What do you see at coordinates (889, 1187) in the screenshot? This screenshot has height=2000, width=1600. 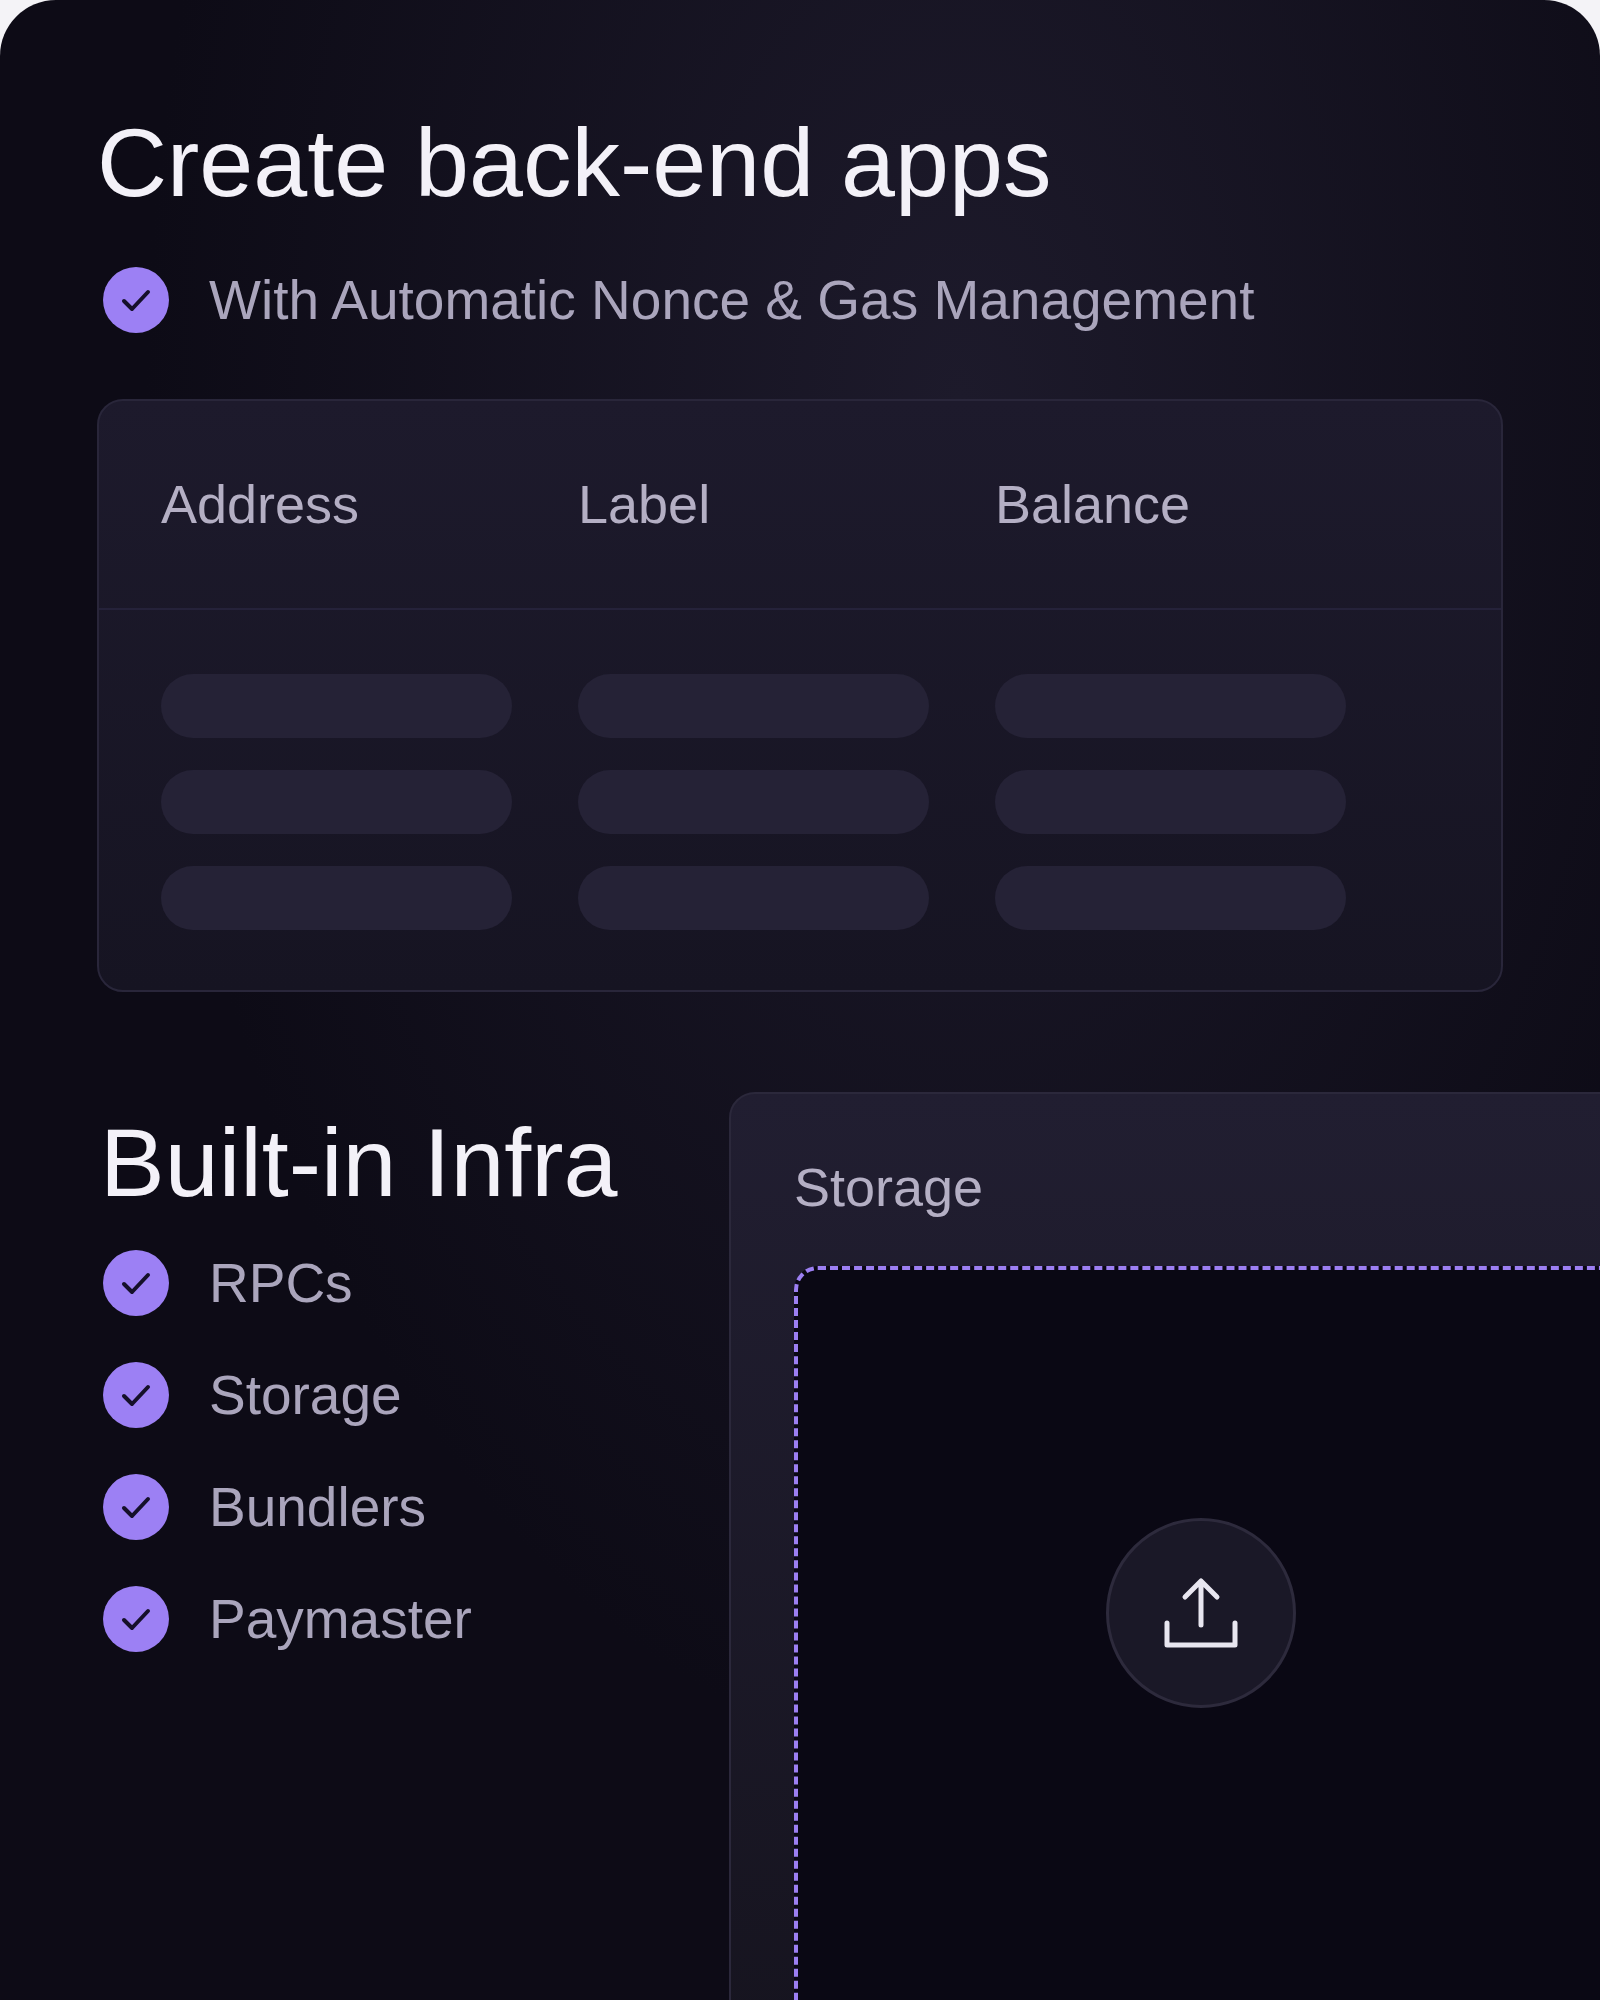 I see `card-title: Storage` at bounding box center [889, 1187].